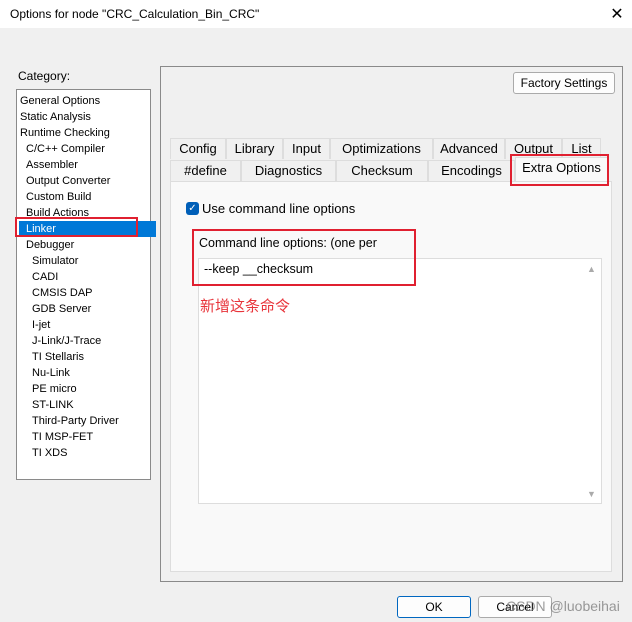  Describe the element at coordinates (44, 76) in the screenshot. I see `category-label: Category:` at that location.